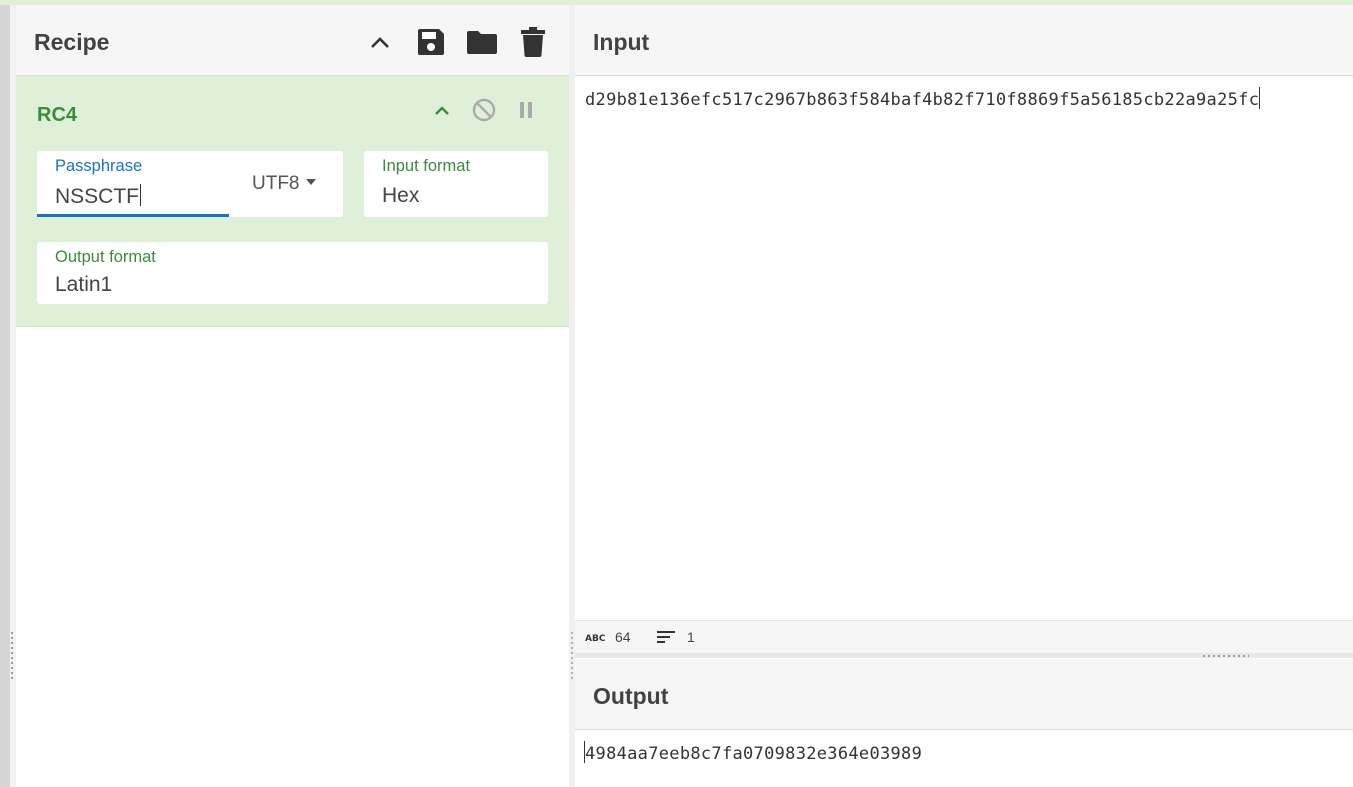 This screenshot has width=1353, height=787. I want to click on output-textarea: 4984aa7eeb8c7fa0709832e364e03989, so click(753, 752).